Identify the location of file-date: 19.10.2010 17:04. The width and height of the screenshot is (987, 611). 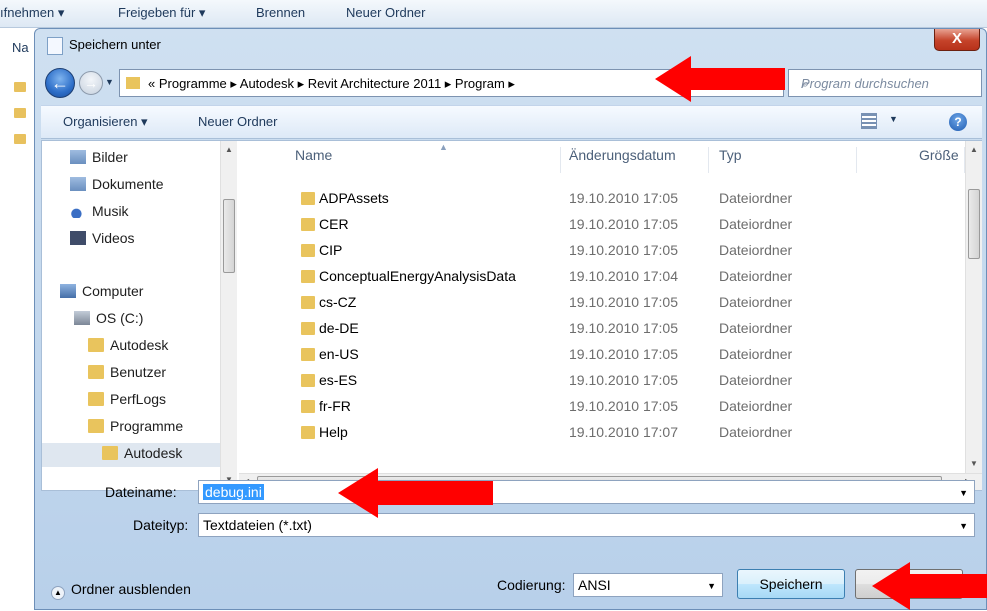
(623, 276).